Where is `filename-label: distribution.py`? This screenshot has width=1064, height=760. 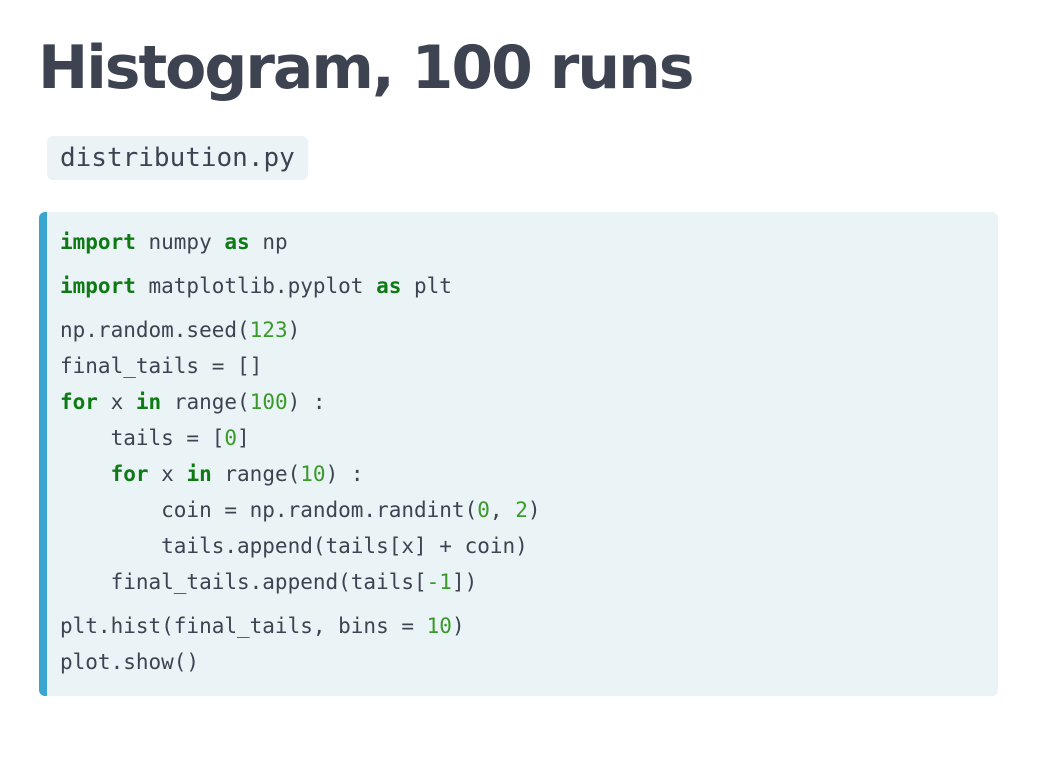 filename-label: distribution.py is located at coordinates (177, 158).